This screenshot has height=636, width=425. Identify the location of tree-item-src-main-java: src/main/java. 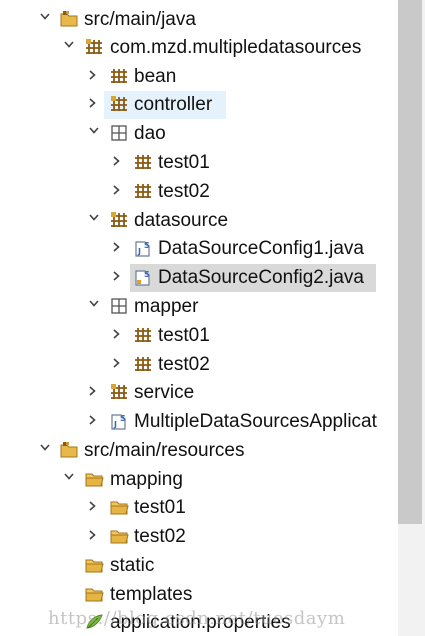
(198, 20).